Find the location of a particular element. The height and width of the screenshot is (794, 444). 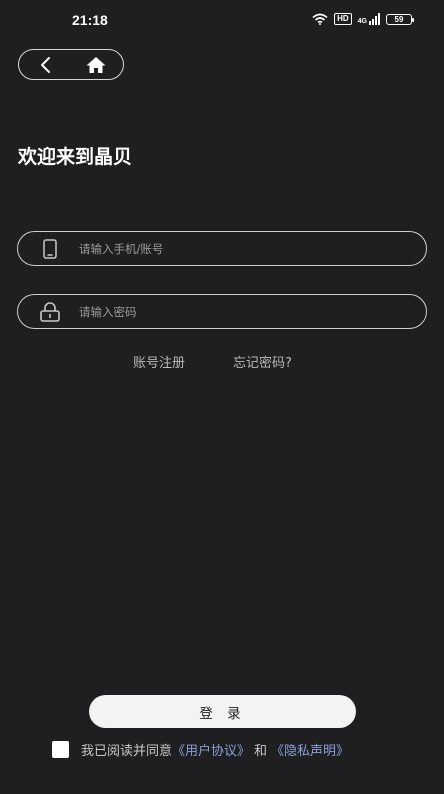

agreement-row: 我已阅读并同意 《用户协议》 和 《隐私声明》 is located at coordinates (200, 749).